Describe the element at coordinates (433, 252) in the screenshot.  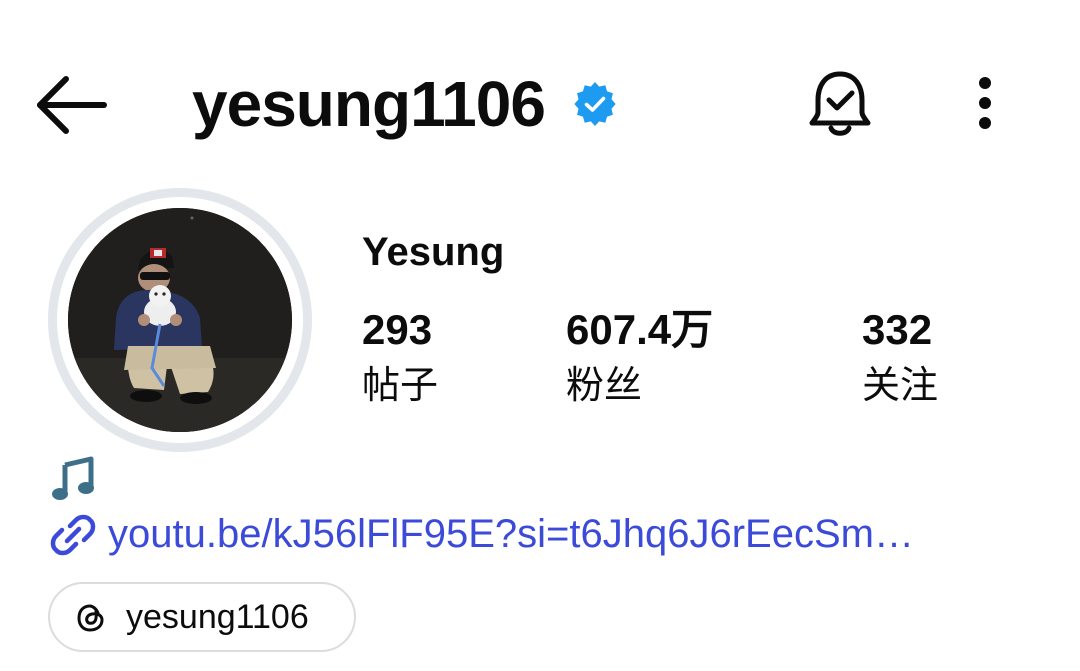
I see `display-name: Yesung` at that location.